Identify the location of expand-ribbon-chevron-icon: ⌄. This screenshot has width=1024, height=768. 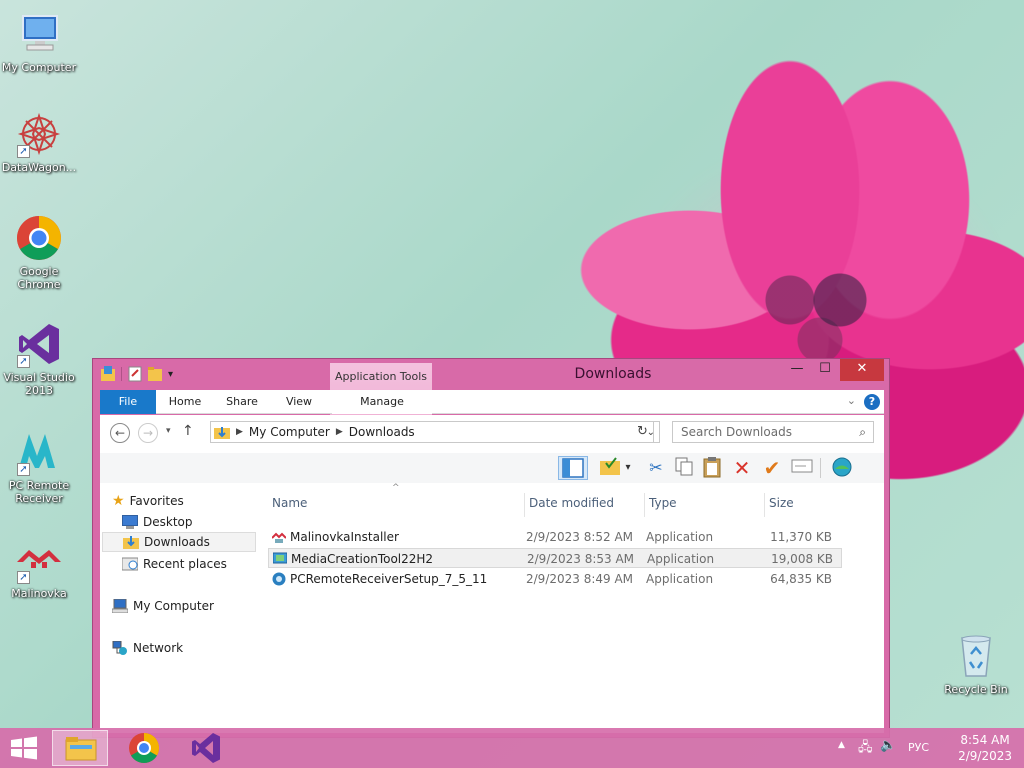
(851, 400).